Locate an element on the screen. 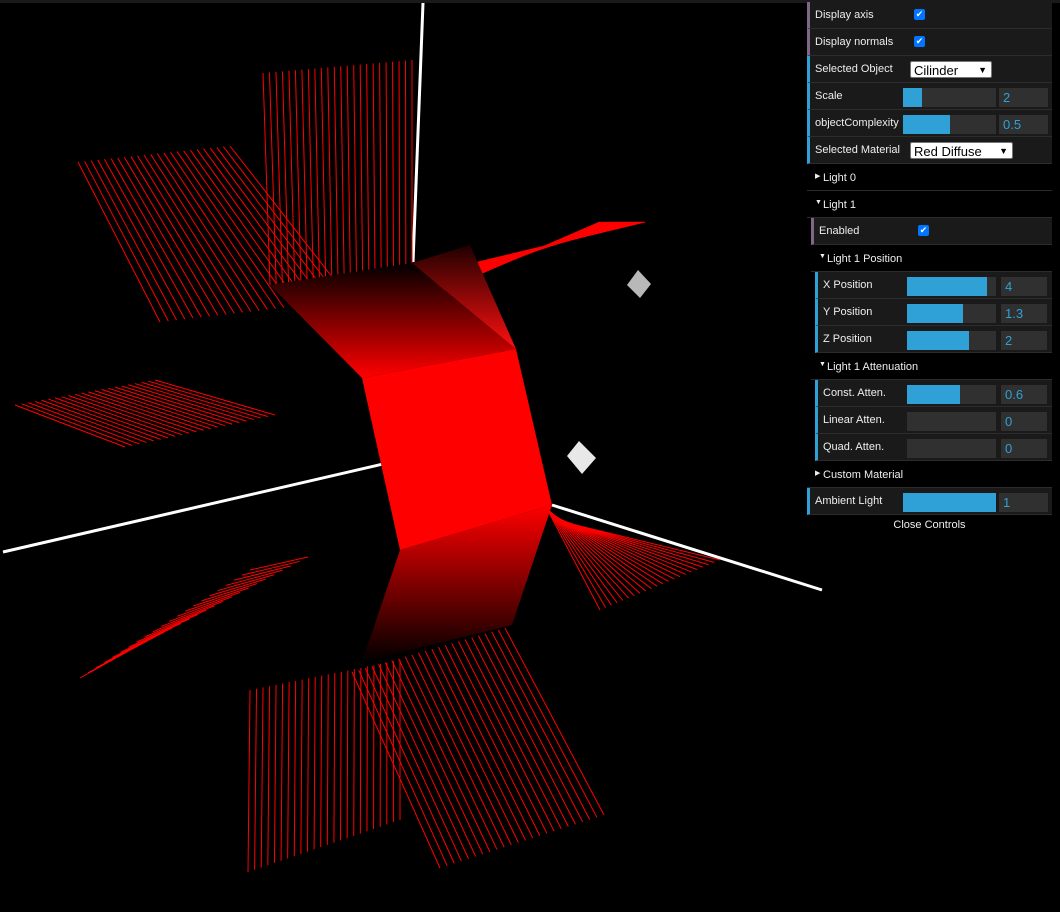  light-1-attenuation-folder-label: Light 1 Attenuation is located at coordinates (873, 367).